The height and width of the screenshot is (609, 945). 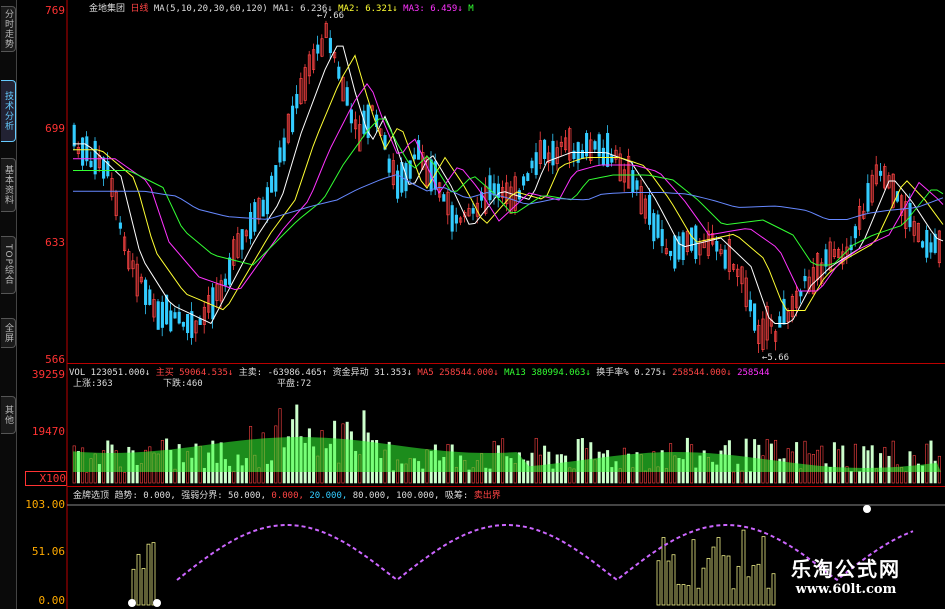 I want to click on tab-top: TOP综合, so click(x=8, y=265).